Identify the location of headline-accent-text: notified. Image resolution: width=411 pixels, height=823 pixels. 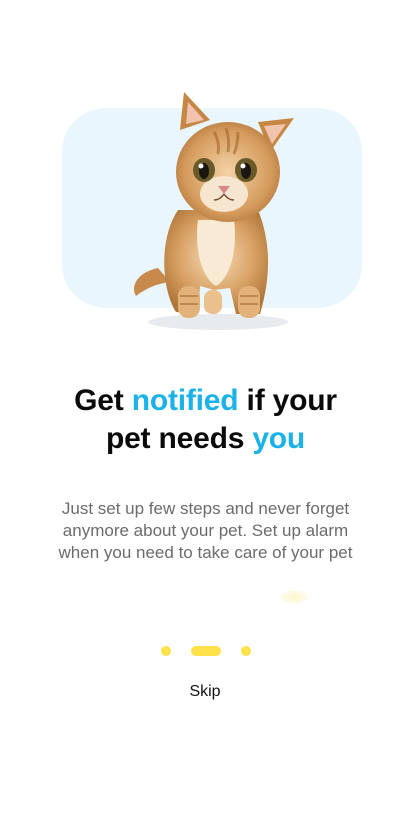
(185, 400).